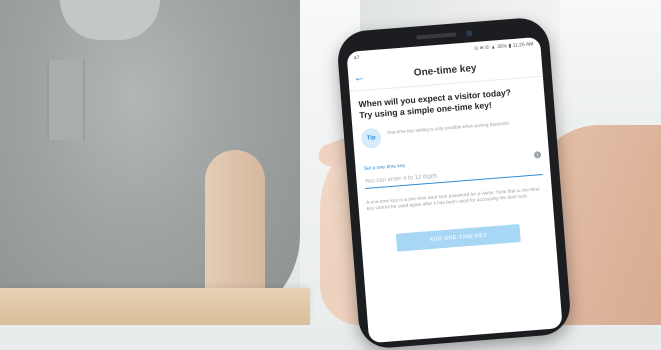  I want to click on phone-speaker, so click(436, 36).